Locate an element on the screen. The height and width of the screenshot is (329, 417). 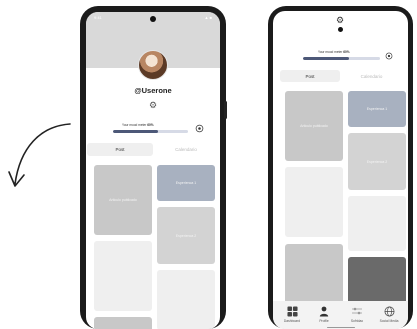
nav-item-social-media: Social Media is located at coordinates (389, 313).